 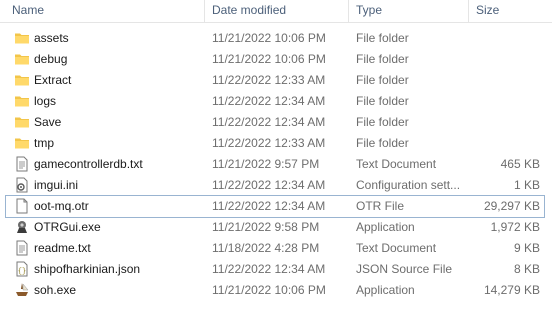 I want to click on file-name: assets, so click(x=51, y=38).